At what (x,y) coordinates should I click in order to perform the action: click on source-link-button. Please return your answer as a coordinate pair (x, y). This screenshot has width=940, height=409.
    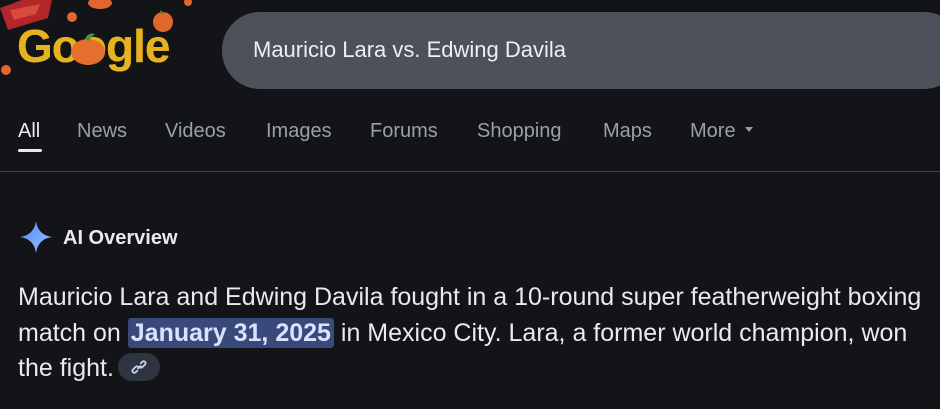
    Looking at the image, I should click on (138, 367).